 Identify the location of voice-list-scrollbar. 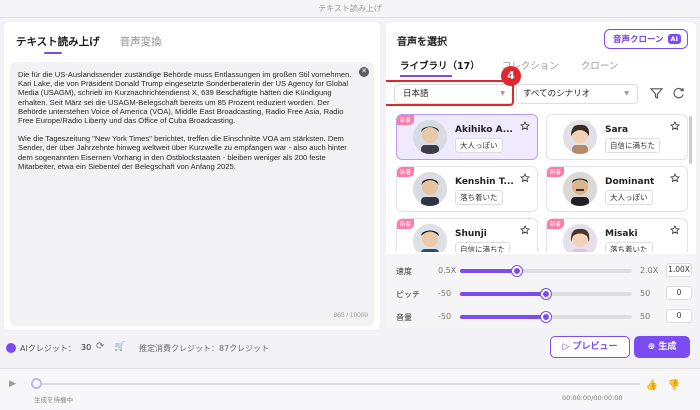
(690, 140).